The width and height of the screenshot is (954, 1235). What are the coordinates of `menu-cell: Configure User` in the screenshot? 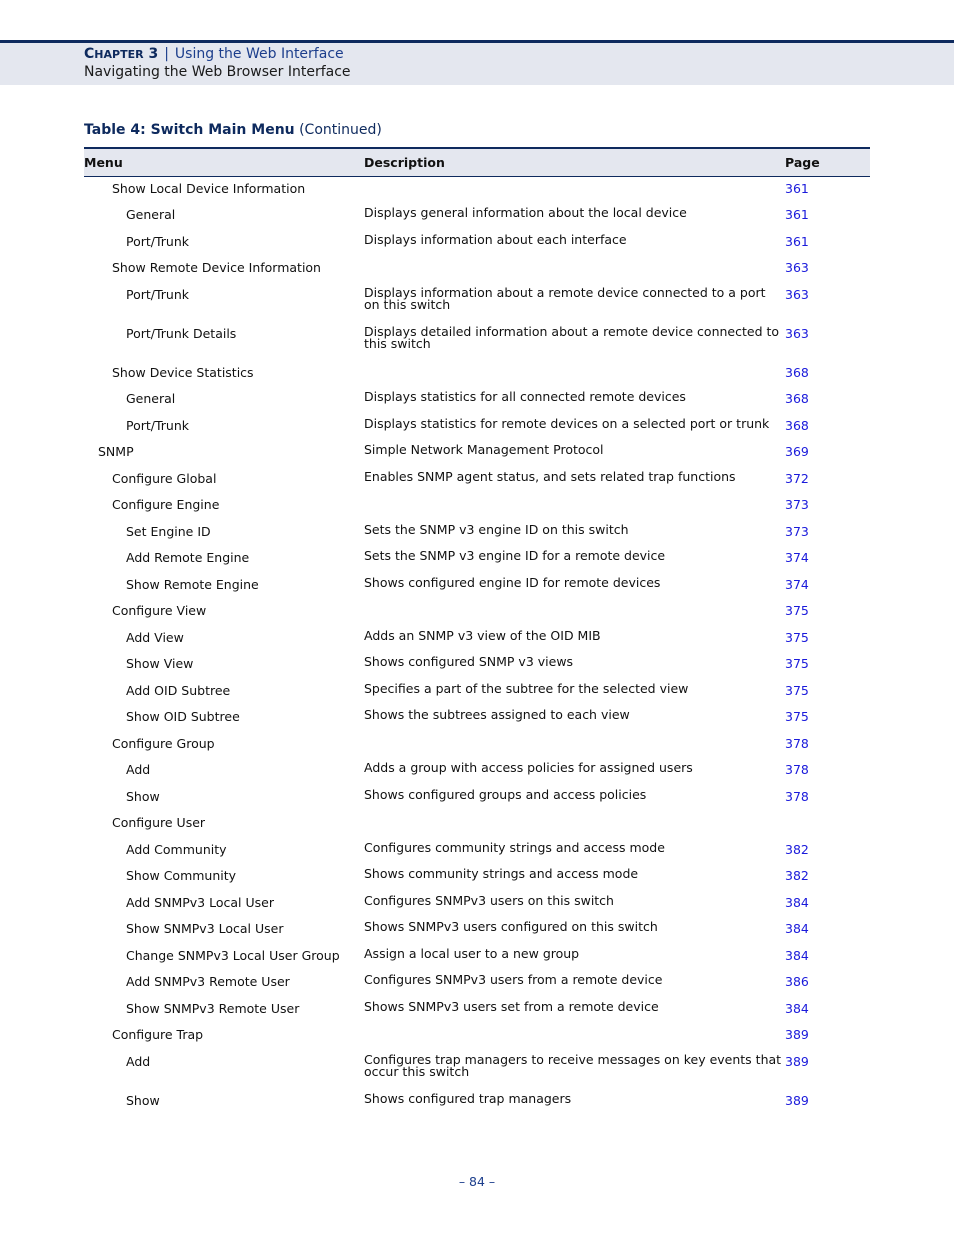 It's located at (159, 822).